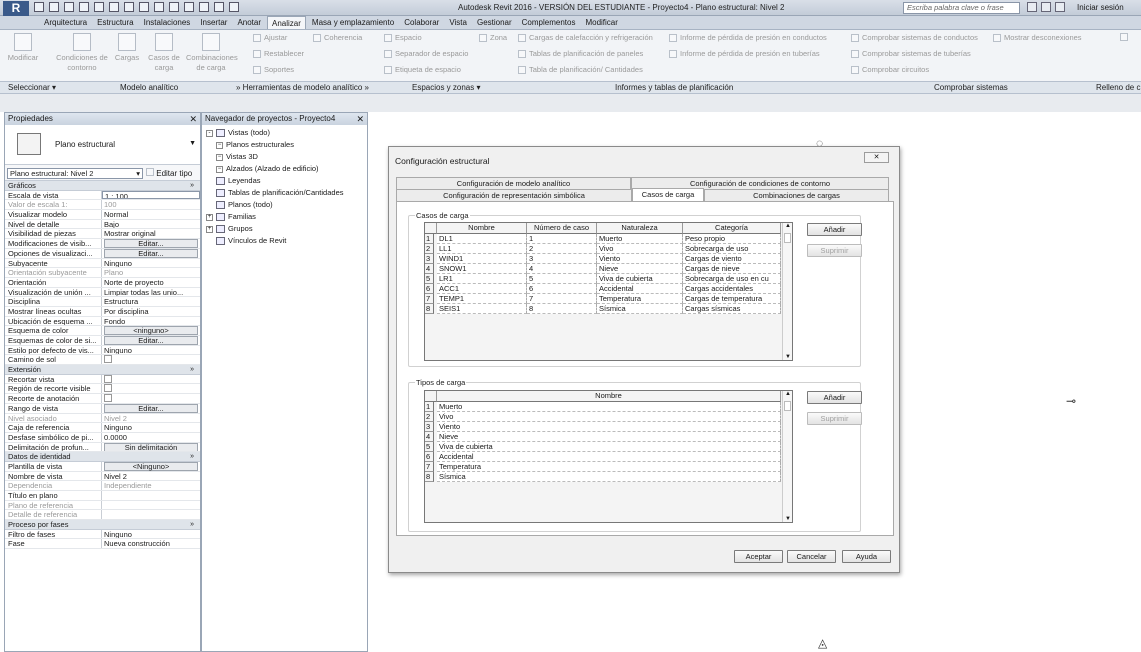 The height and width of the screenshot is (652, 1141). I want to click on scroll-up-icon: ▲, so click(788, 226).